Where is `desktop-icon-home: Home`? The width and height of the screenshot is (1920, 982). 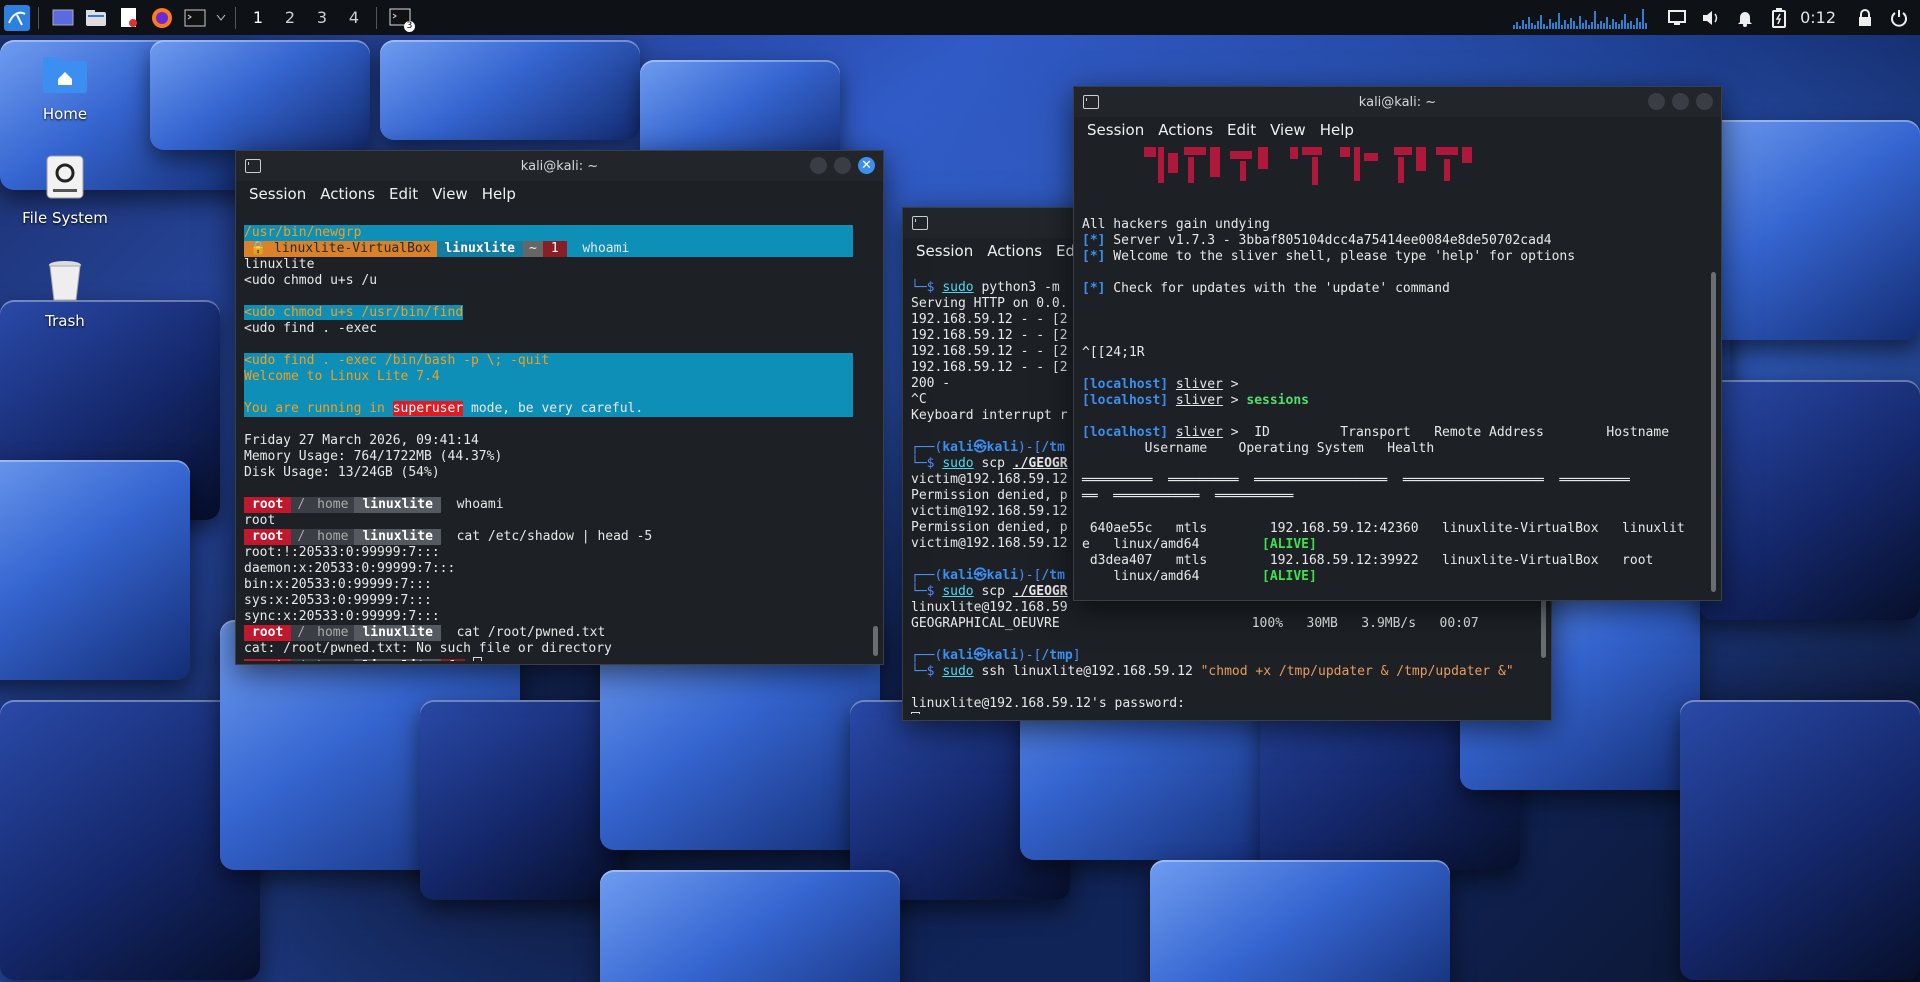 desktop-icon-home: Home is located at coordinates (65, 89).